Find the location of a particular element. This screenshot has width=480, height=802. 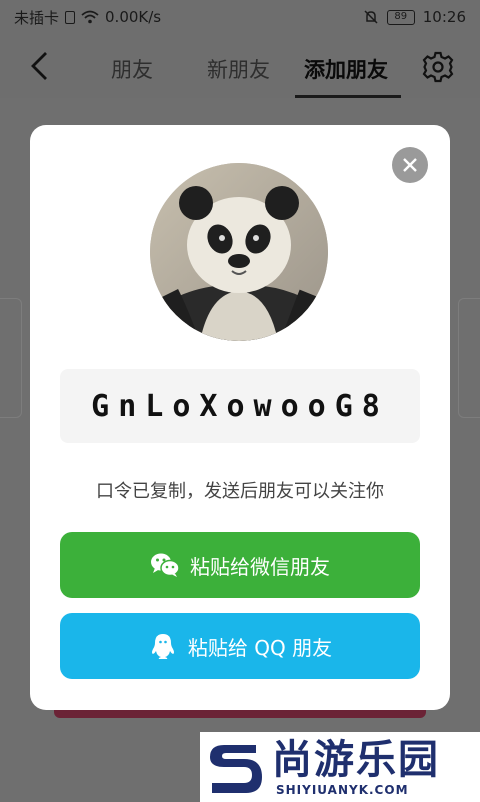

watermark-logo is located at coordinates (236, 769).